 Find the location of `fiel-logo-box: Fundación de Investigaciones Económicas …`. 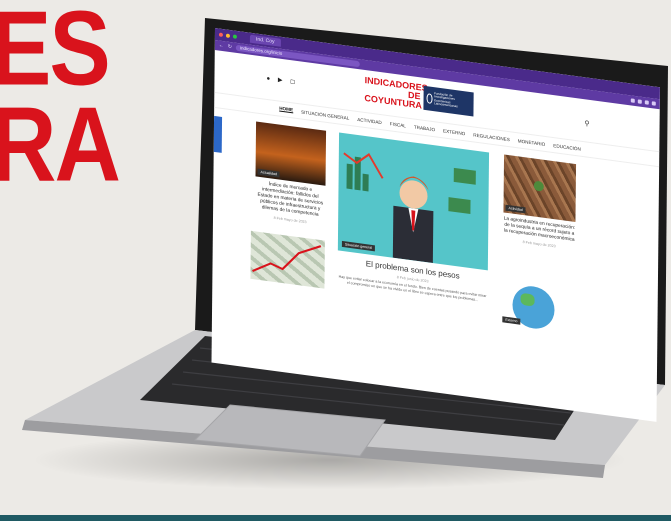

fiel-logo-box: Fundación de Investigaciones Económicas … is located at coordinates (448, 100).